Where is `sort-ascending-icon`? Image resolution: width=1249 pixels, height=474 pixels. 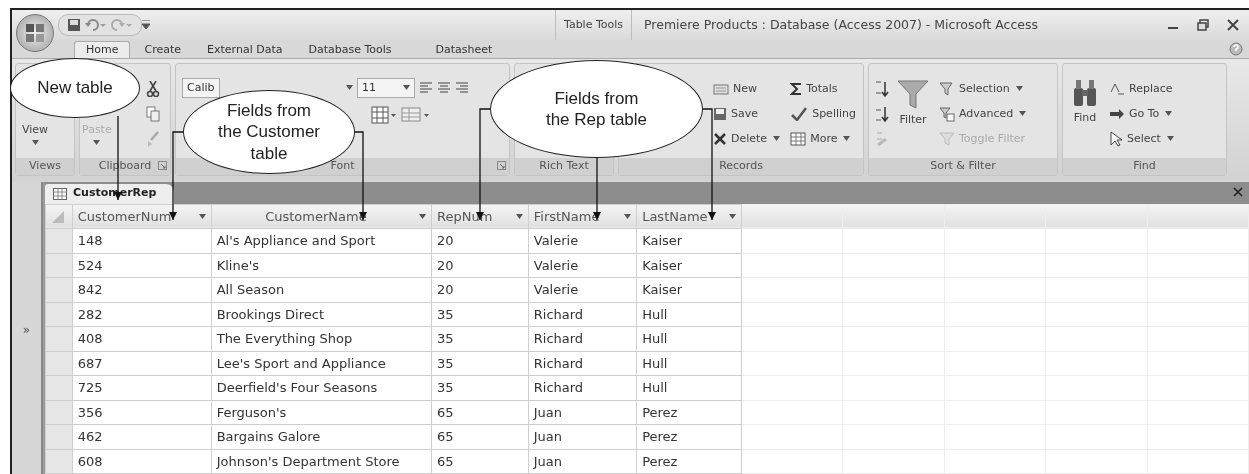 sort-ascending-icon is located at coordinates (882, 88).